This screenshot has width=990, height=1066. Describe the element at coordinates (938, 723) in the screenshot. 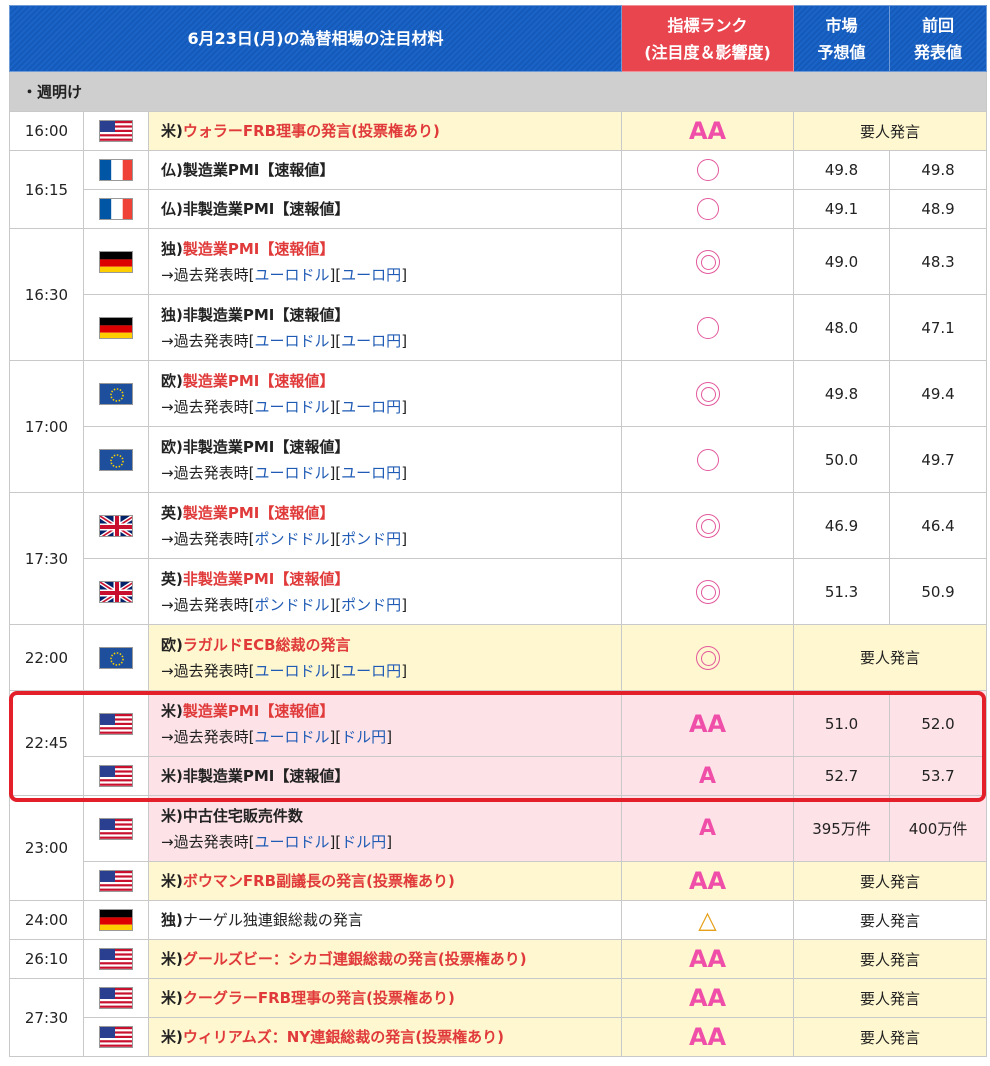

I see `previous-value: 52.0` at that location.